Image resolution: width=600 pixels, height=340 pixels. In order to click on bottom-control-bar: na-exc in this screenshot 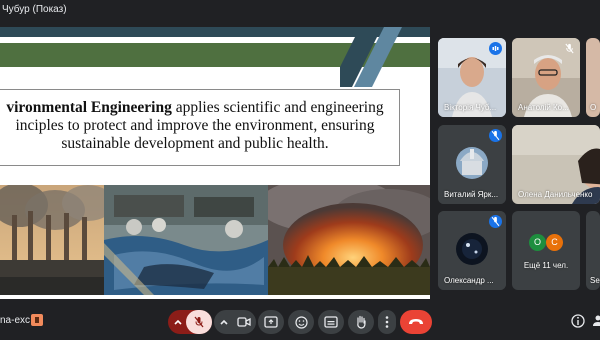, I will do `click(300, 321)`.